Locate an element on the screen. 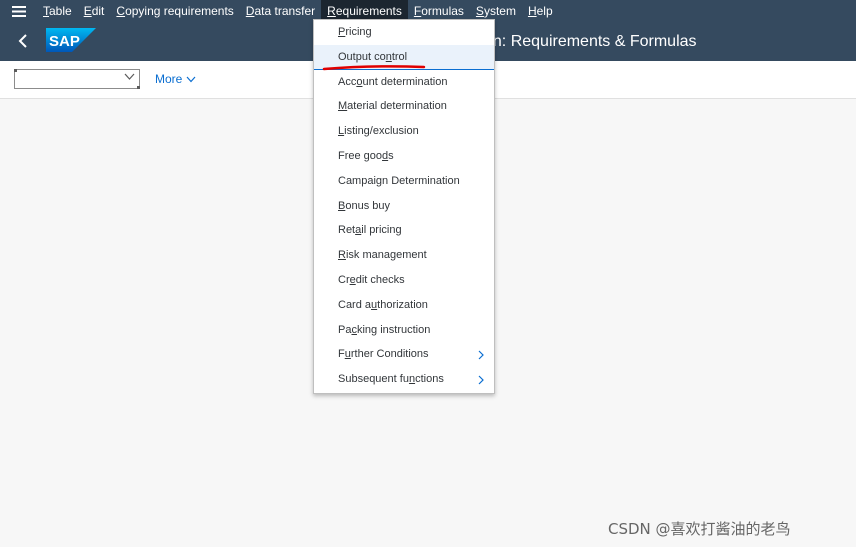 The image size is (856, 547). dropdown-item-card-authorization: Card authorization is located at coordinates (404, 305).